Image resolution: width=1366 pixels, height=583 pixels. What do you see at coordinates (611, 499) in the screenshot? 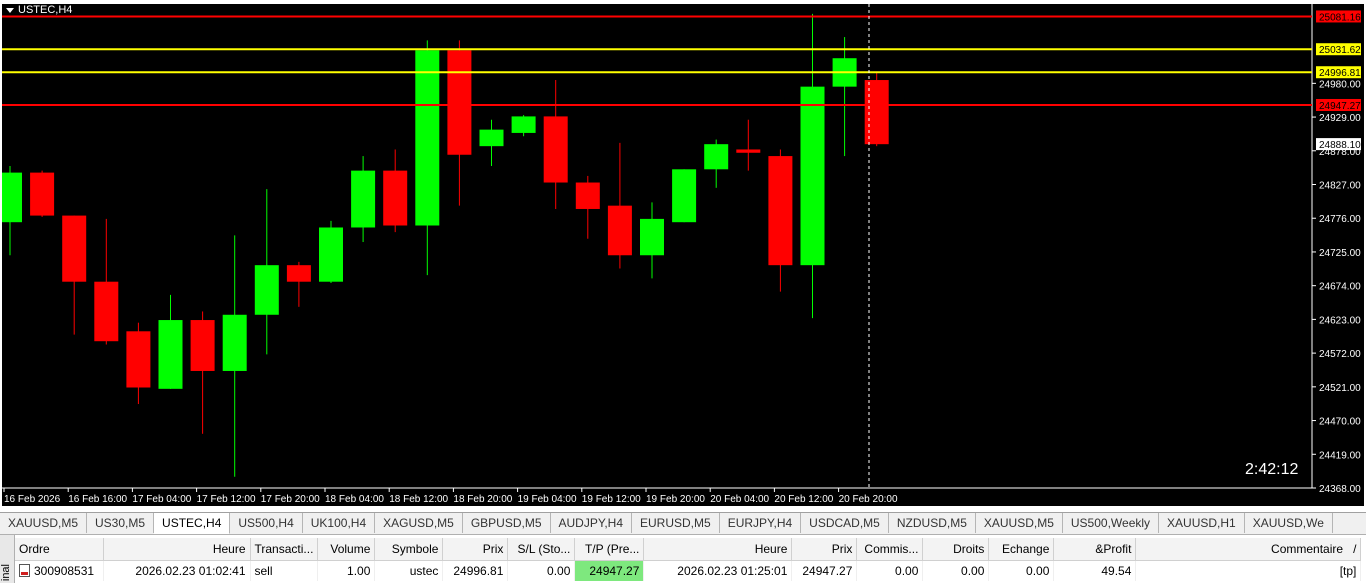
I see `time-tick-label: 19 Feb 12:00` at bounding box center [611, 499].